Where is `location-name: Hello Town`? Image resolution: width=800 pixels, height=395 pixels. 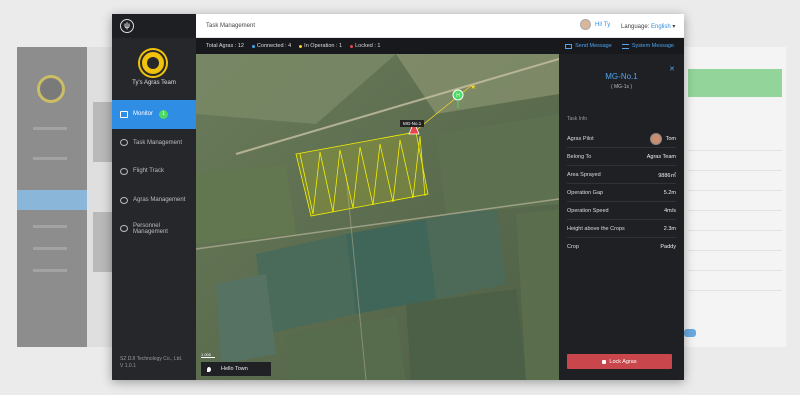 location-name: Hello Town is located at coordinates (234, 369).